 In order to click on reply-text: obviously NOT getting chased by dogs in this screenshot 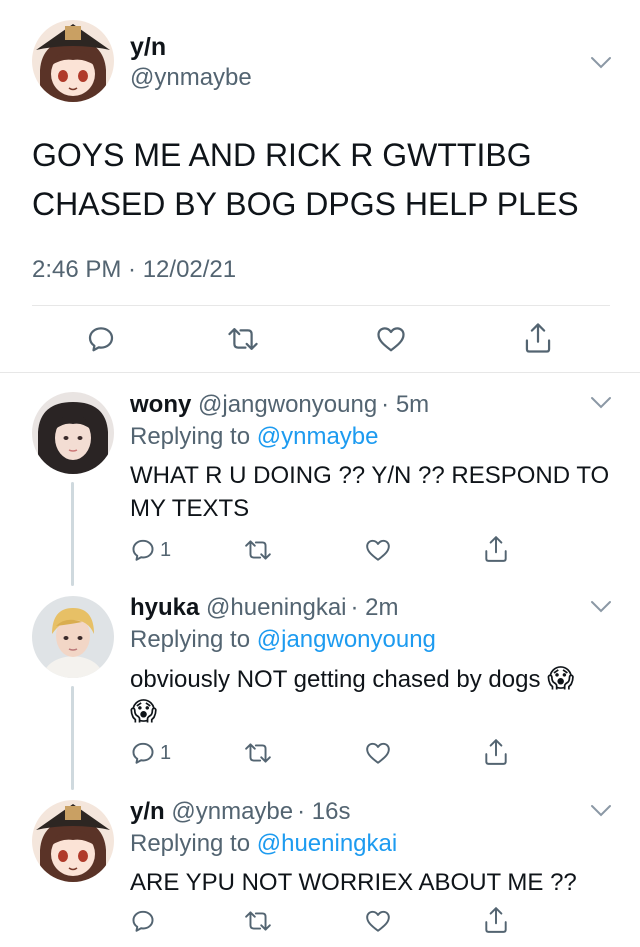, I will do `click(335, 679)`.